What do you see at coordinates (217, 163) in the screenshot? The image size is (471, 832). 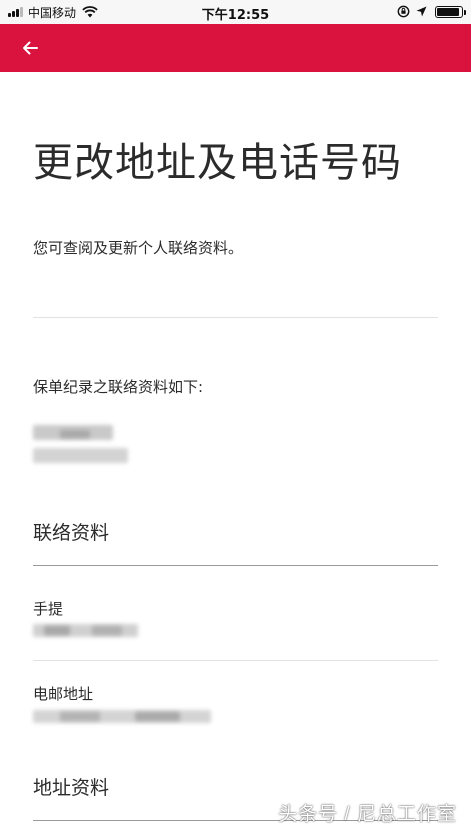 I see `page-title: 更改地址及电话号码` at bounding box center [217, 163].